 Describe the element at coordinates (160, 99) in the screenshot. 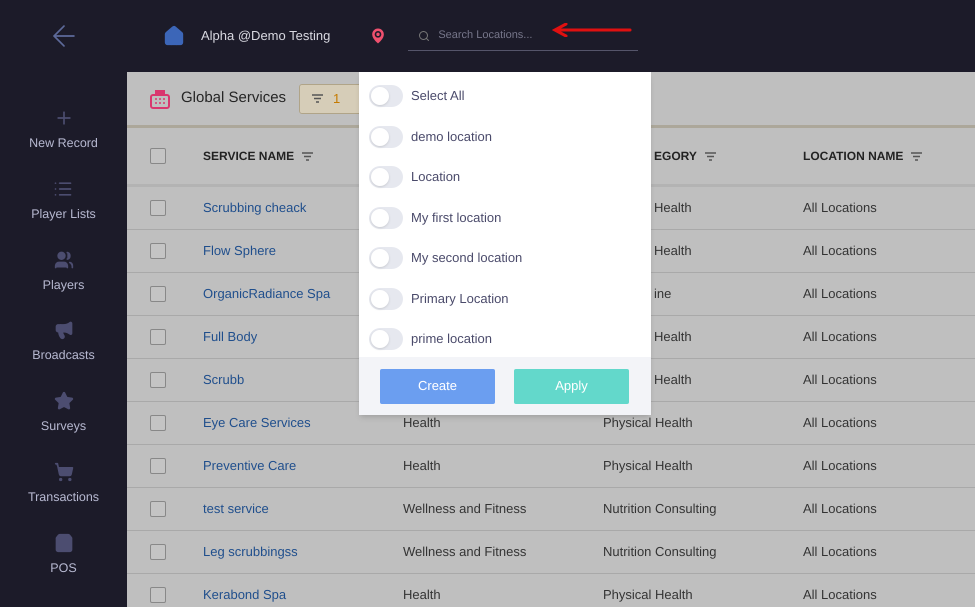

I see `cash-register-icon` at that location.